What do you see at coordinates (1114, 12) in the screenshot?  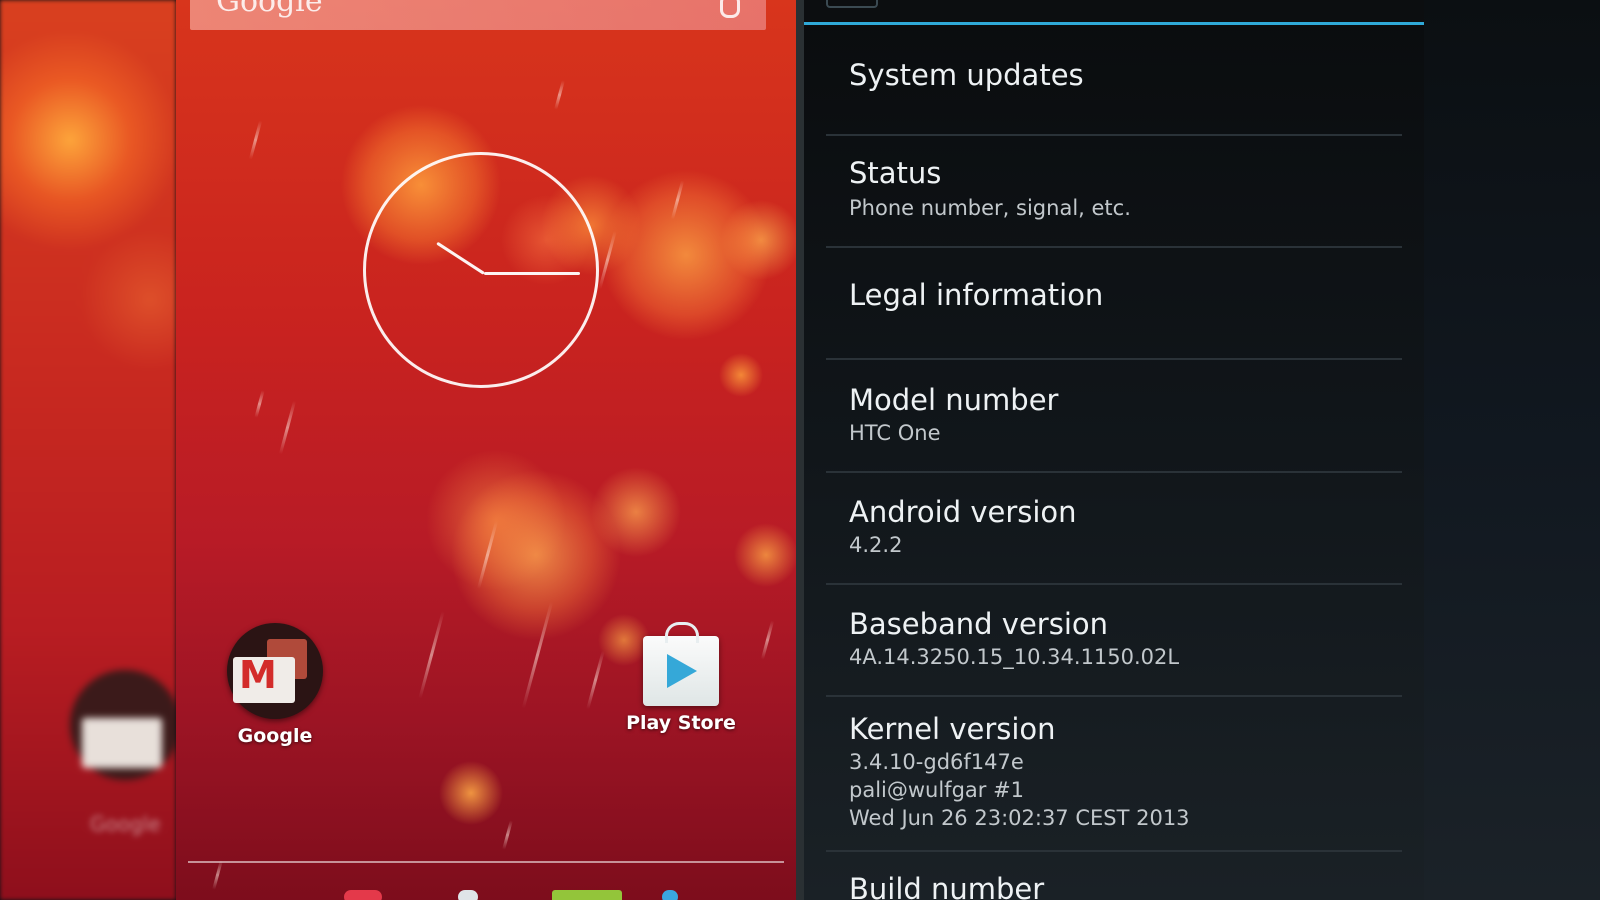 I see `settings-action-bar` at bounding box center [1114, 12].